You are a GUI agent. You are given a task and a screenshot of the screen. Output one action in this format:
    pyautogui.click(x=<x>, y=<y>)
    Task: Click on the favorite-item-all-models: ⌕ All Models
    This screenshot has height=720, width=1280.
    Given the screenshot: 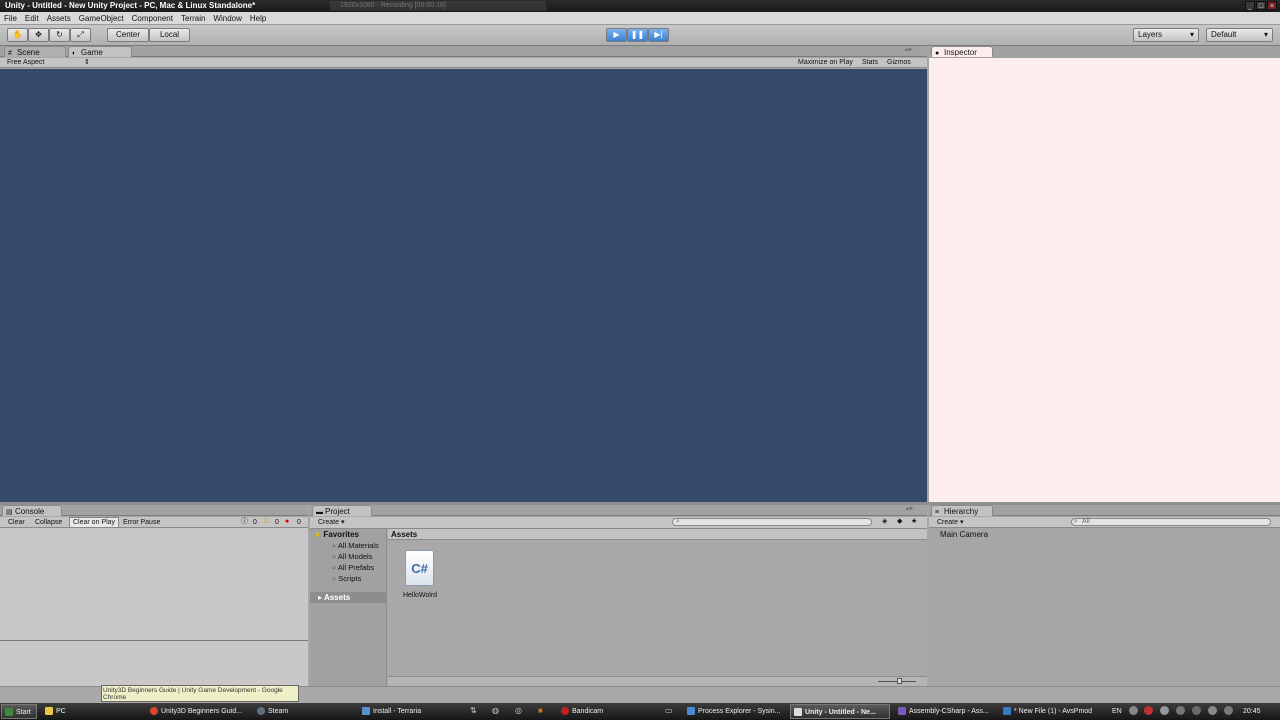 What is the action you would take?
    pyautogui.click(x=352, y=557)
    